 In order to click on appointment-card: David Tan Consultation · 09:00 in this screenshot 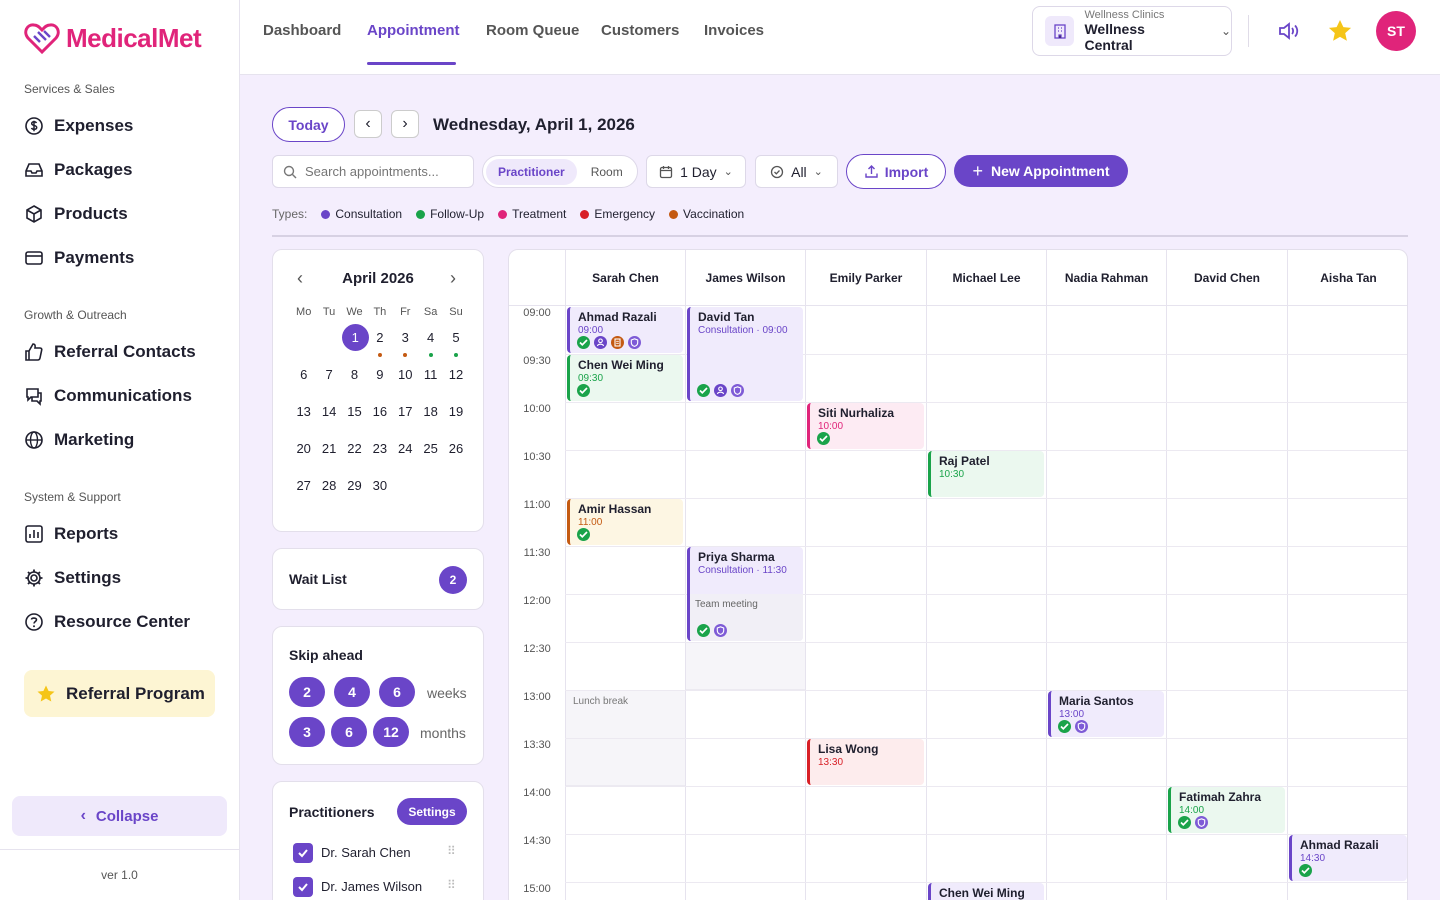, I will do `click(745, 354)`.